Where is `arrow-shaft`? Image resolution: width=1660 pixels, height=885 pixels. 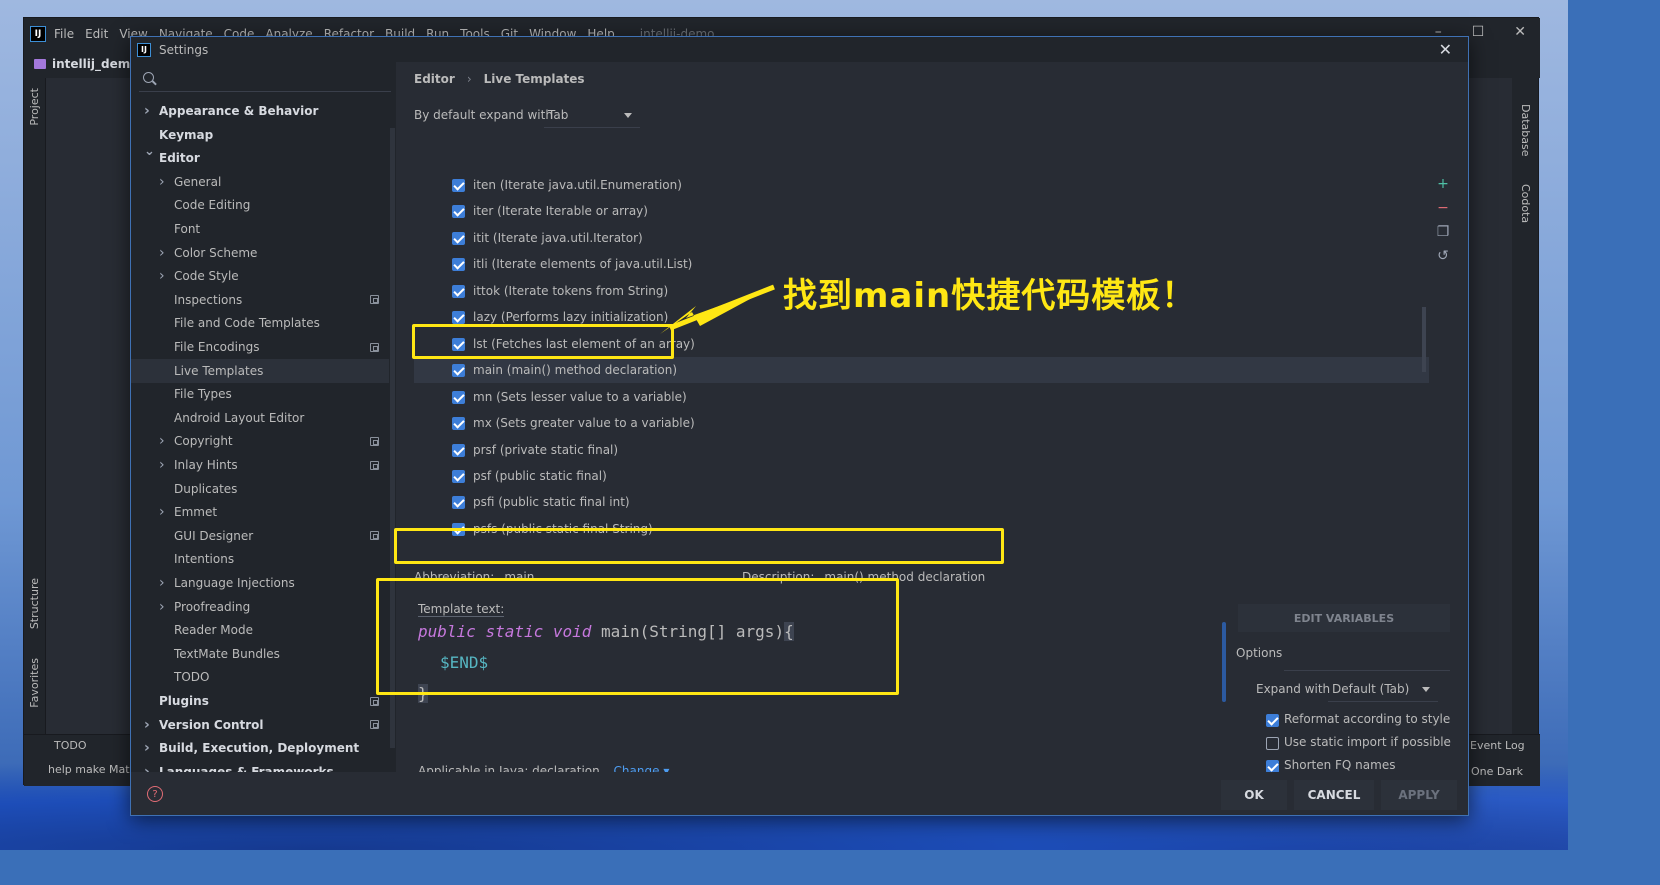 arrow-shaft is located at coordinates (722, 307).